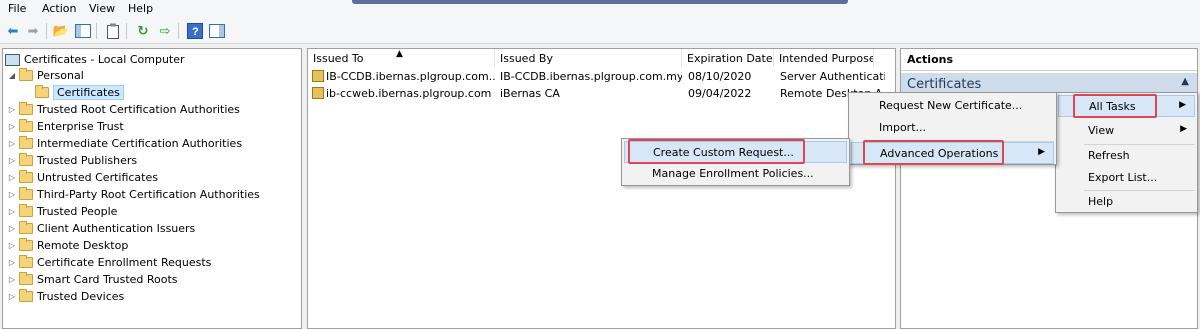  What do you see at coordinates (61, 31) in the screenshot?
I see `up-folder-icon: 📂` at bounding box center [61, 31].